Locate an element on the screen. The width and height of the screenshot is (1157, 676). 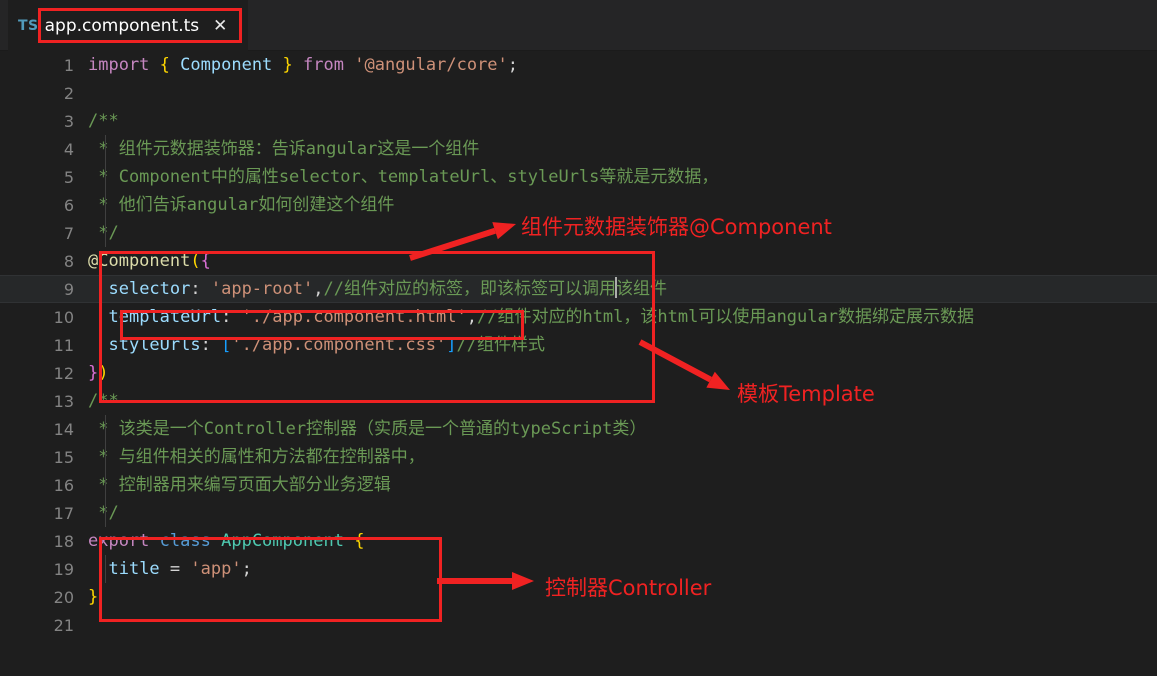
code-token: = is located at coordinates (175, 569).